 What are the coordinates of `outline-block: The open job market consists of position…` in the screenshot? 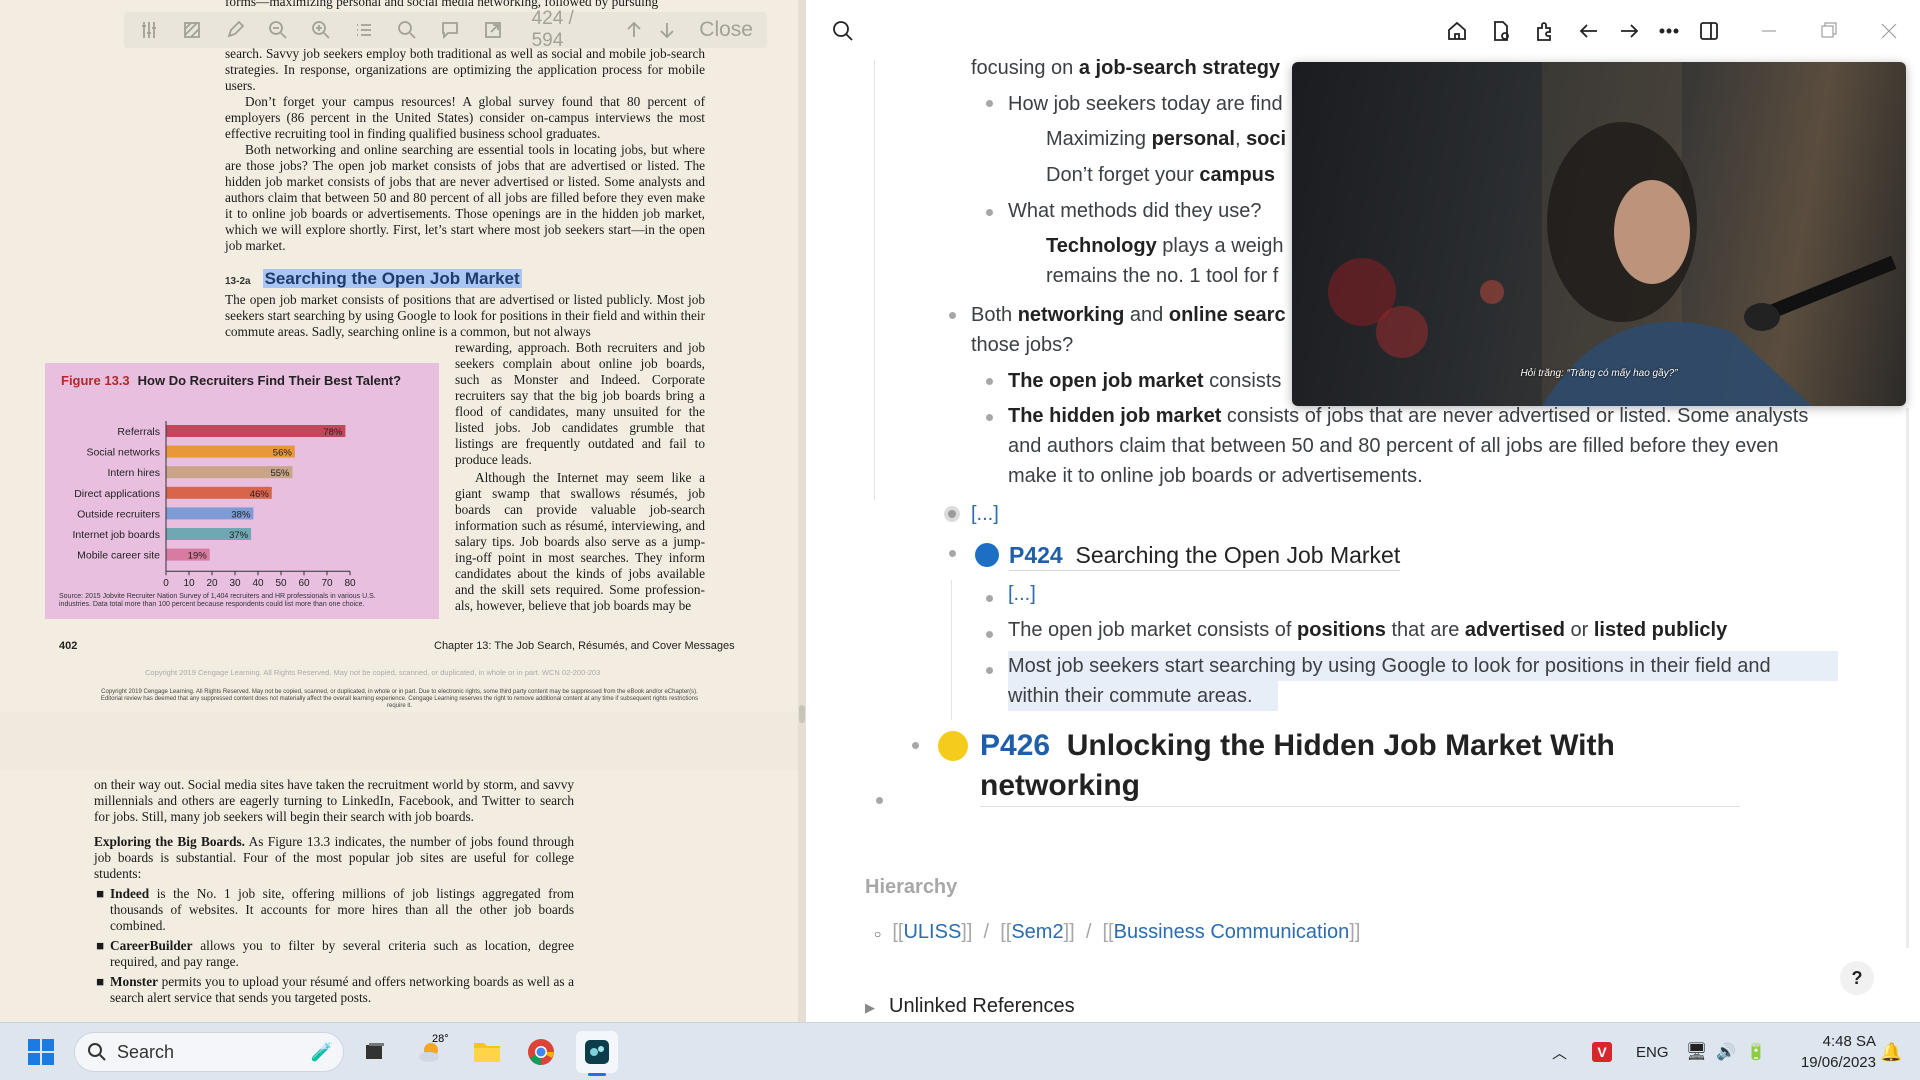 It's located at (1367, 630).